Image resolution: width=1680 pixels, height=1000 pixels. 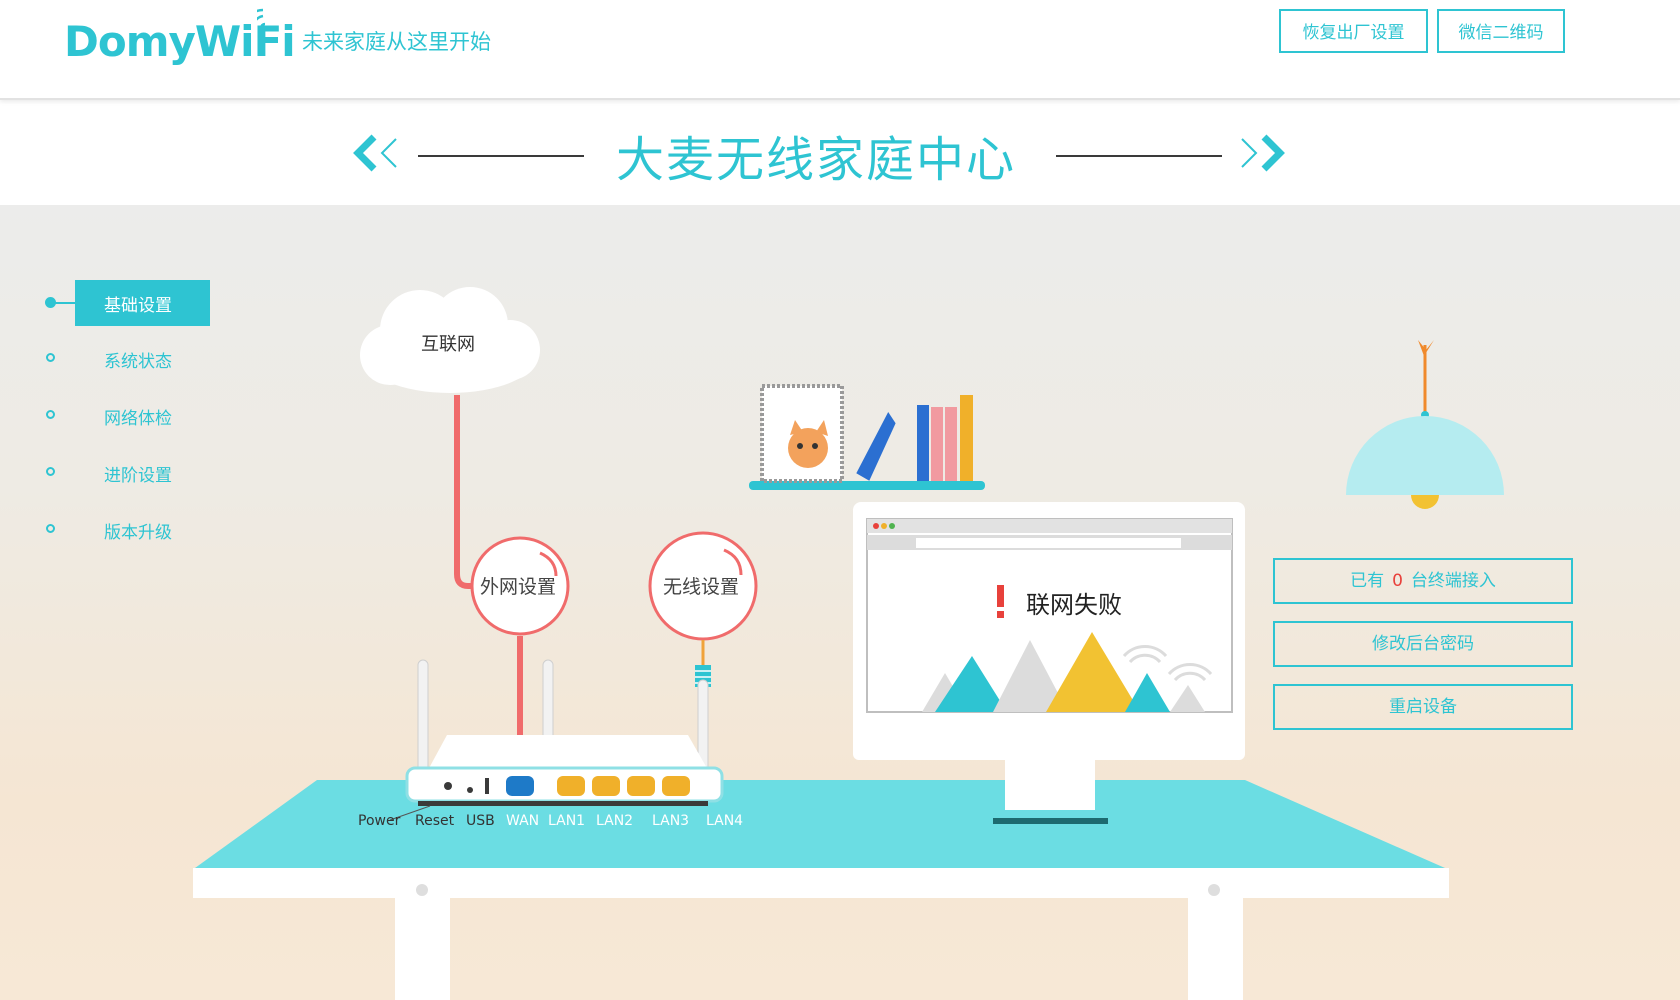 I want to click on port-label-lan2: LAN2, so click(x=615, y=821).